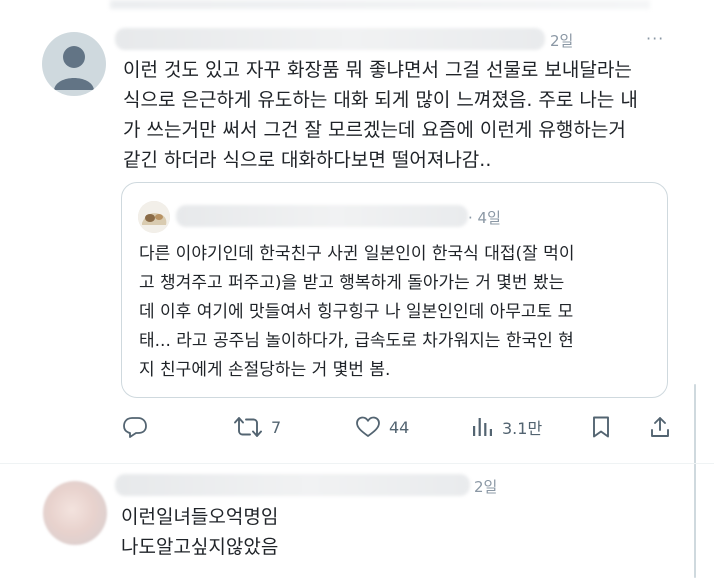 The image size is (714, 578). What do you see at coordinates (356, 312) in the screenshot?
I see `quote-line: 데 이후 여기에 맛들여서 힝구힝구 나 일본인인데 아무고토 모` at bounding box center [356, 312].